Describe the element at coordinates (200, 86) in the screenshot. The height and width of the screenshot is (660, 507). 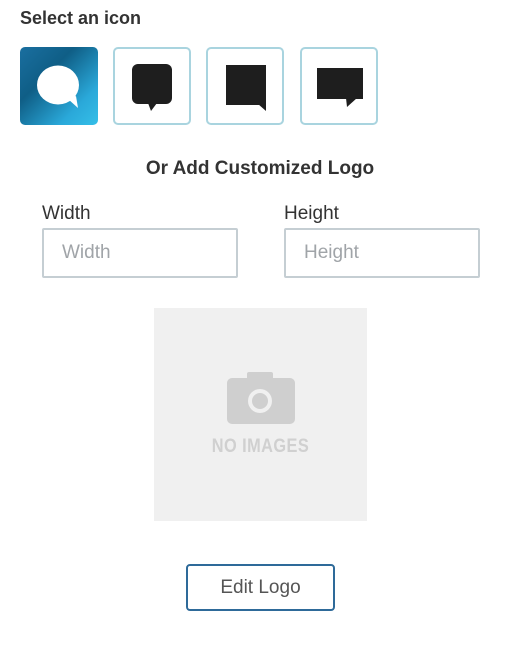
I see `icon-options` at that location.